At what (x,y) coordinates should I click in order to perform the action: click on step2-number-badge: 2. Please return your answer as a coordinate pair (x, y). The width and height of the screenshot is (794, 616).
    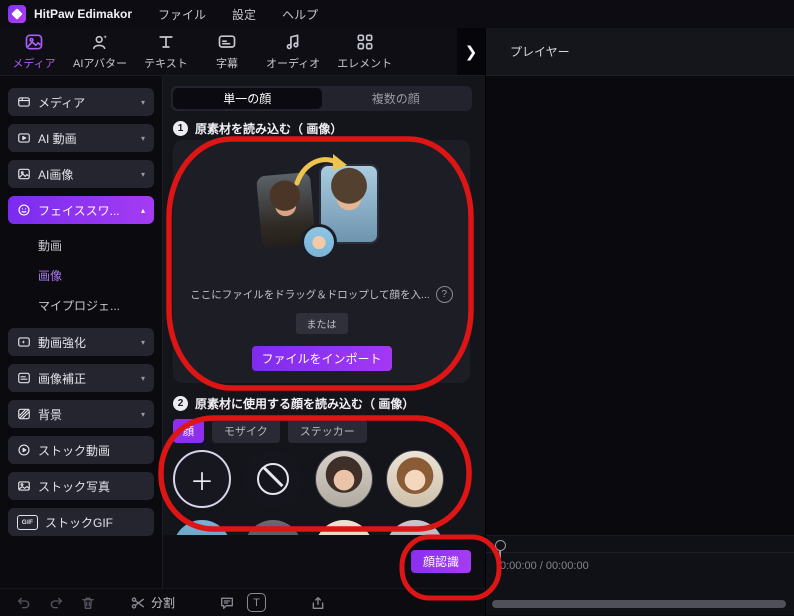
    Looking at the image, I should click on (180, 403).